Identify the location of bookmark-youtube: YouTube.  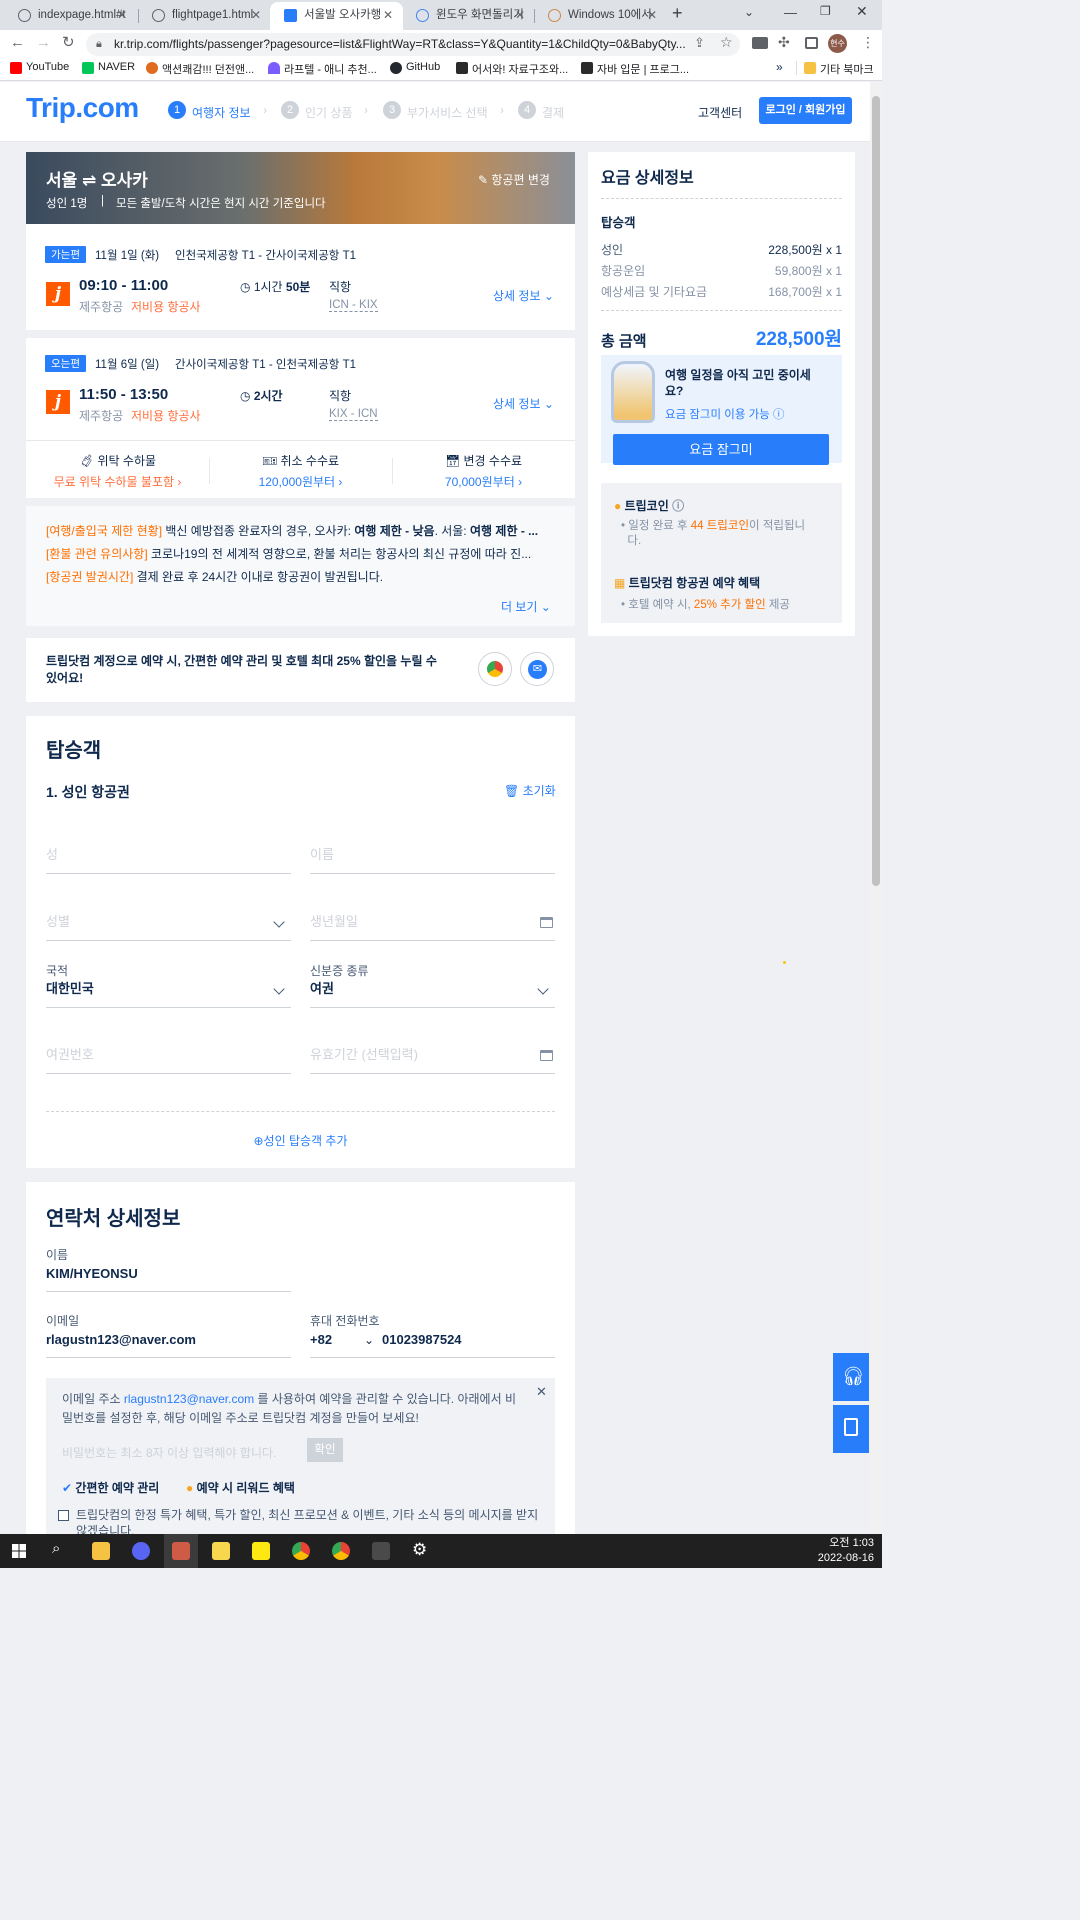
(39, 67).